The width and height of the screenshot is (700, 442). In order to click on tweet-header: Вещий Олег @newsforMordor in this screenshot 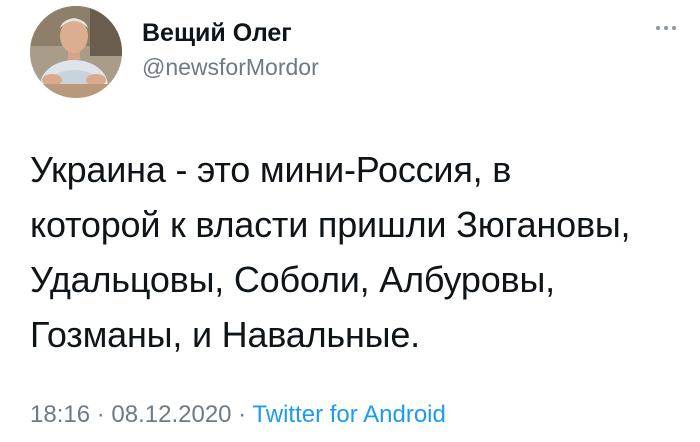, I will do `click(174, 52)`.